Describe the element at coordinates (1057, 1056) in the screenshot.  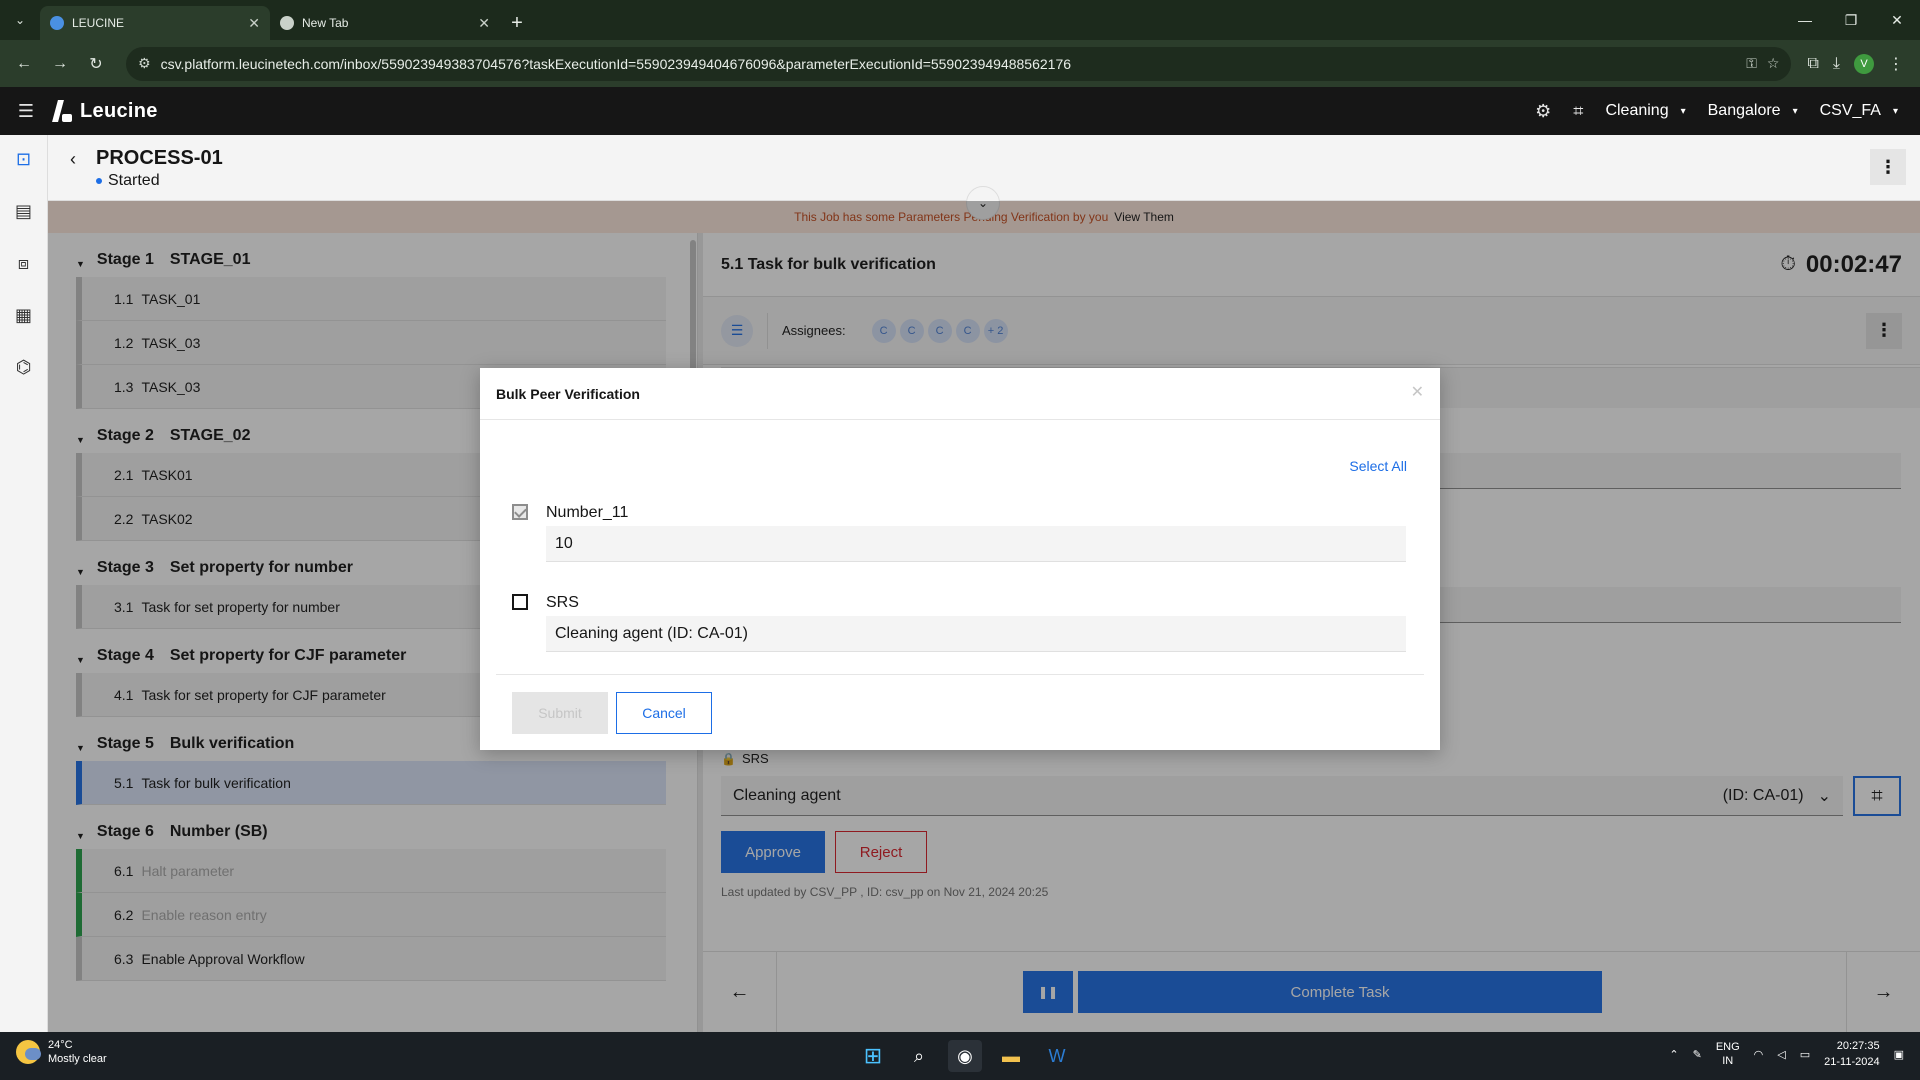
I see `word-app-icon: W` at that location.